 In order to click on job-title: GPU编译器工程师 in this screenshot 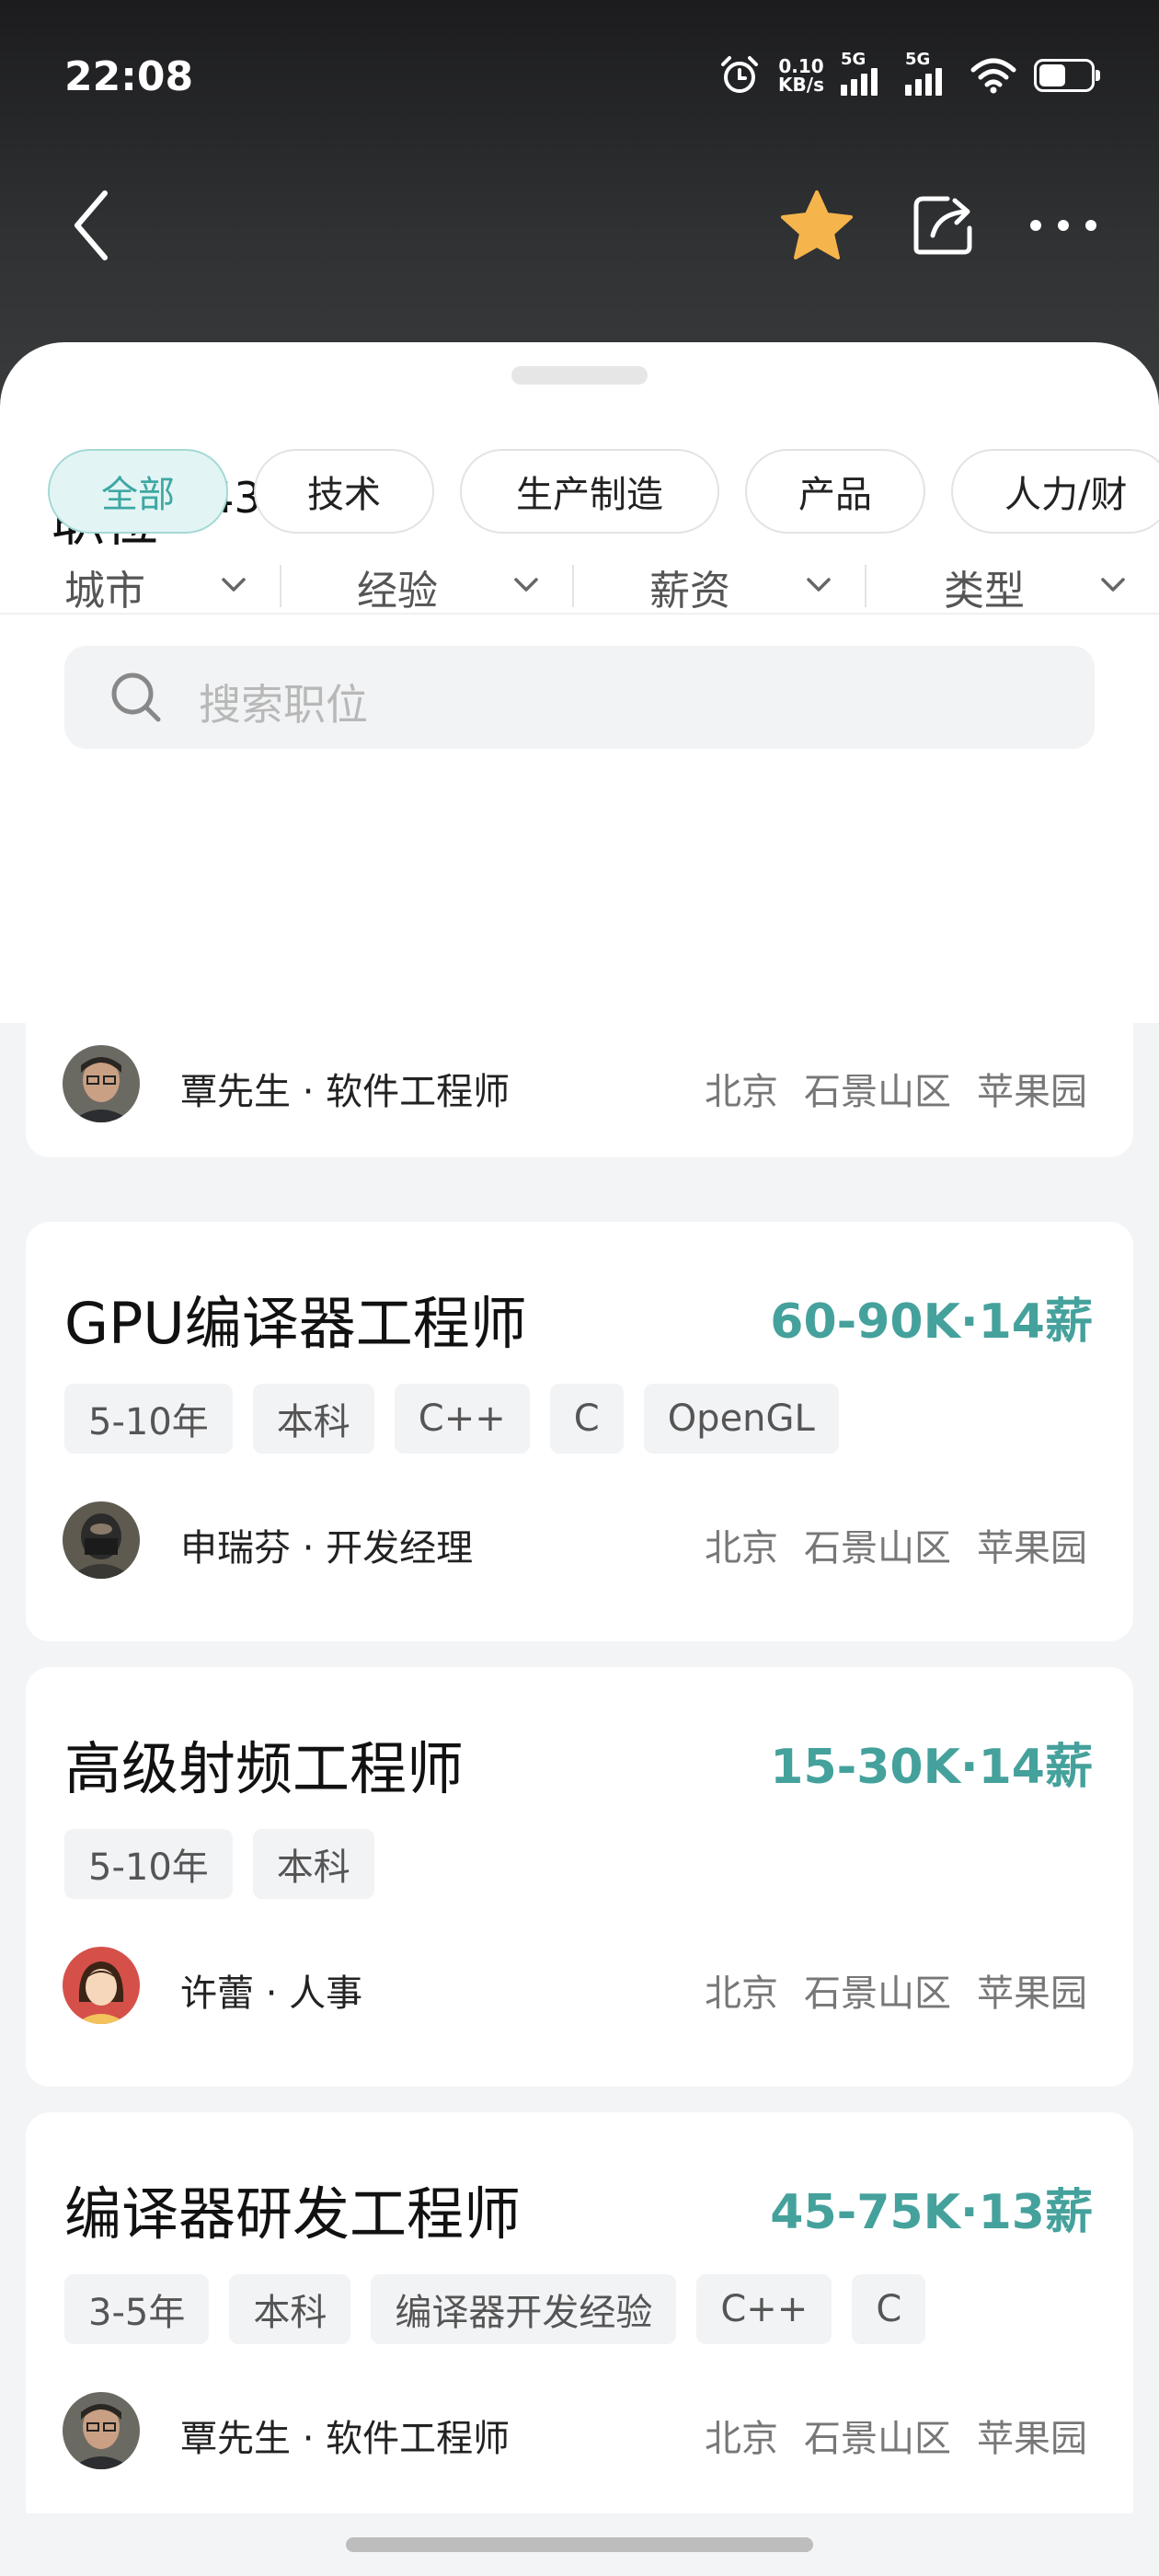, I will do `click(295, 1323)`.